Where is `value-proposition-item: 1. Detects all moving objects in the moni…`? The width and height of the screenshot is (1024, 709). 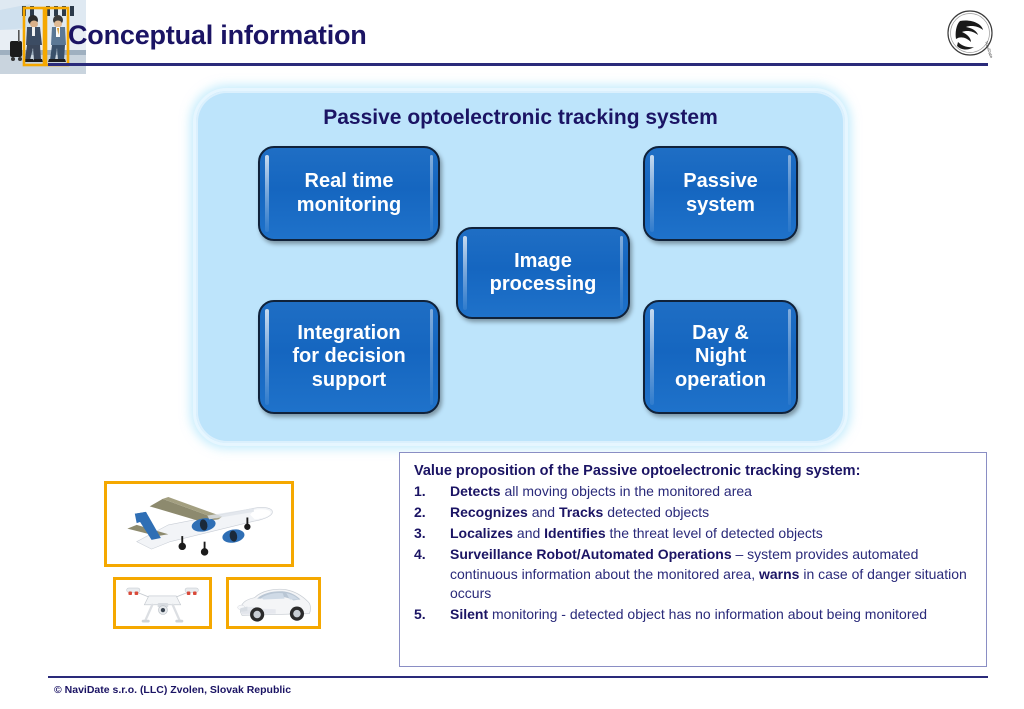
value-proposition-item: 1. Detects all moving objects in the moni… is located at coordinates (694, 492).